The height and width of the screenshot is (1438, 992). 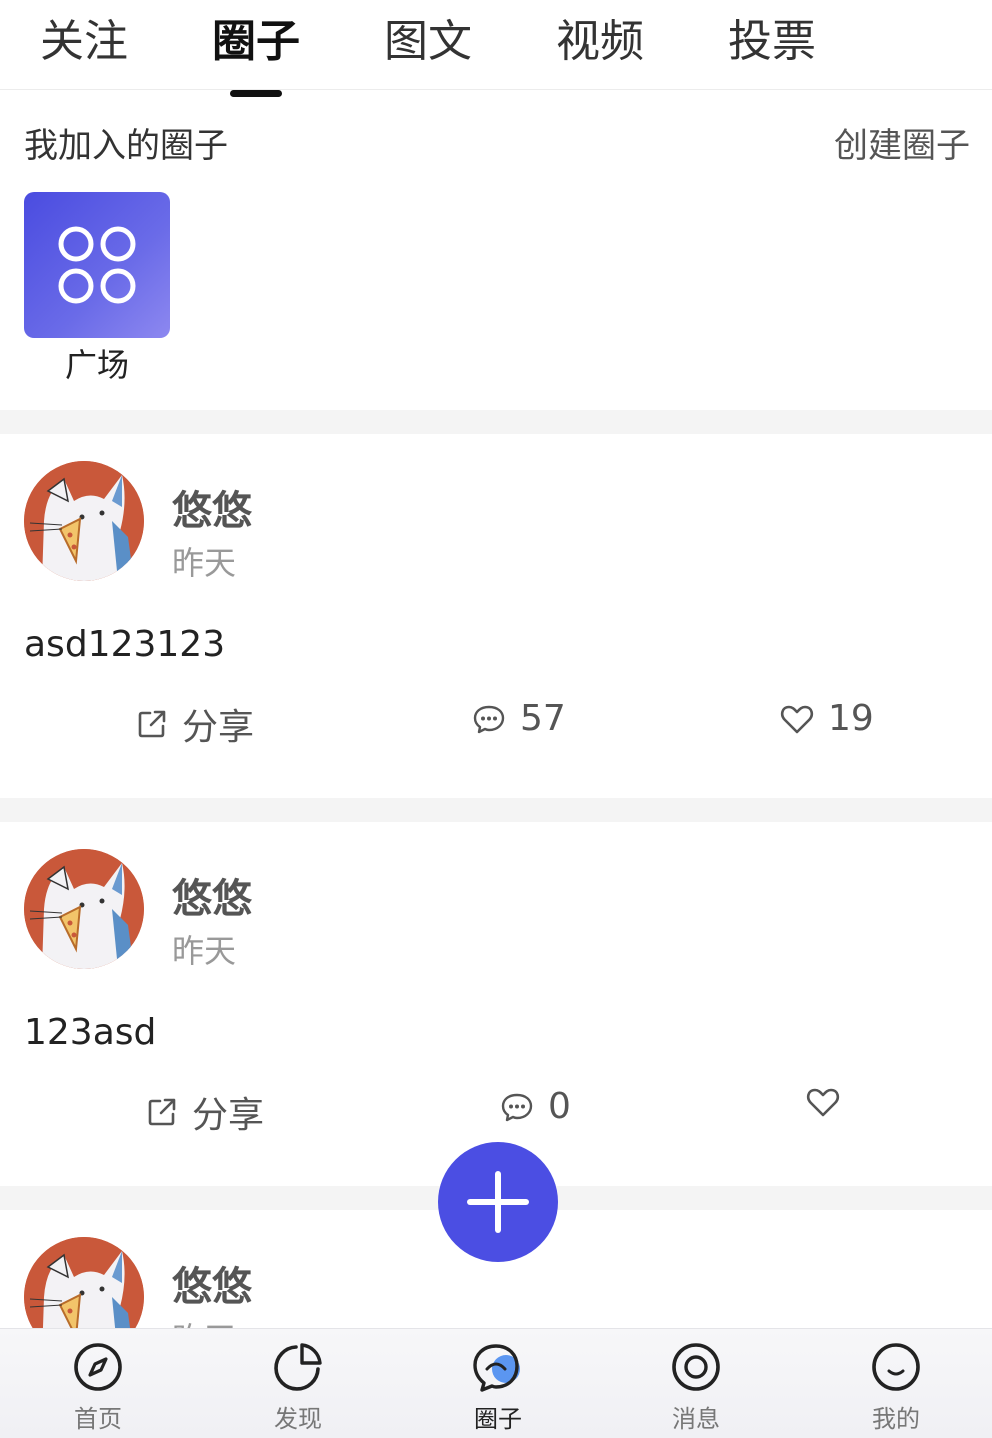 I want to click on nav-home: 首页, so click(x=98, y=1387).